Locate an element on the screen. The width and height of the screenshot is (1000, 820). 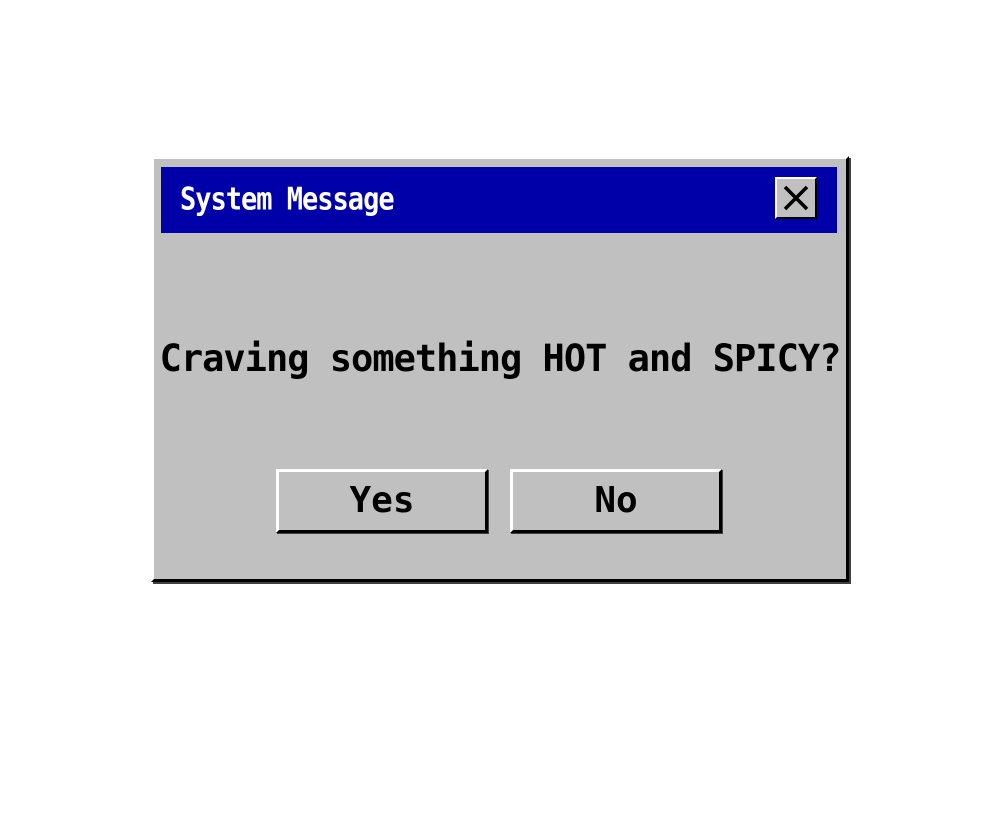
yes-button: Yes is located at coordinates (382, 501).